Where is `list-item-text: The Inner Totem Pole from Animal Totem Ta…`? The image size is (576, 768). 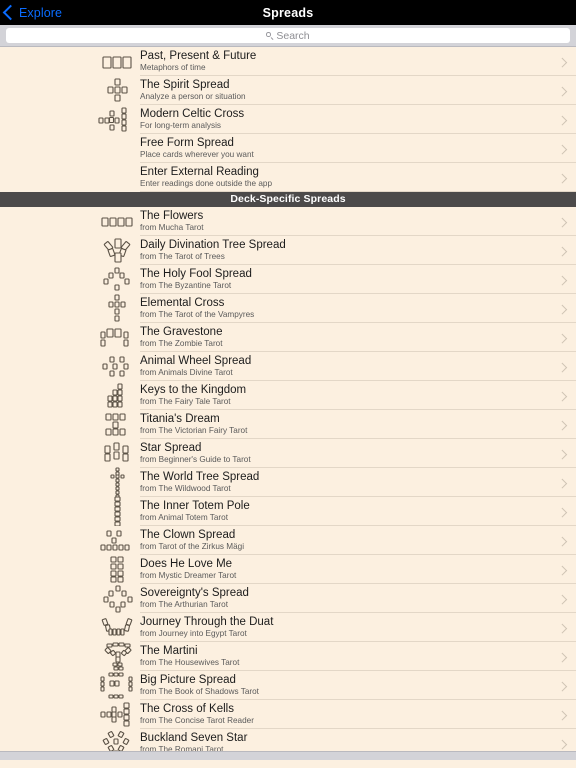 list-item-text: The Inner Totem Pole from Animal Totem Ta… is located at coordinates (346, 512).